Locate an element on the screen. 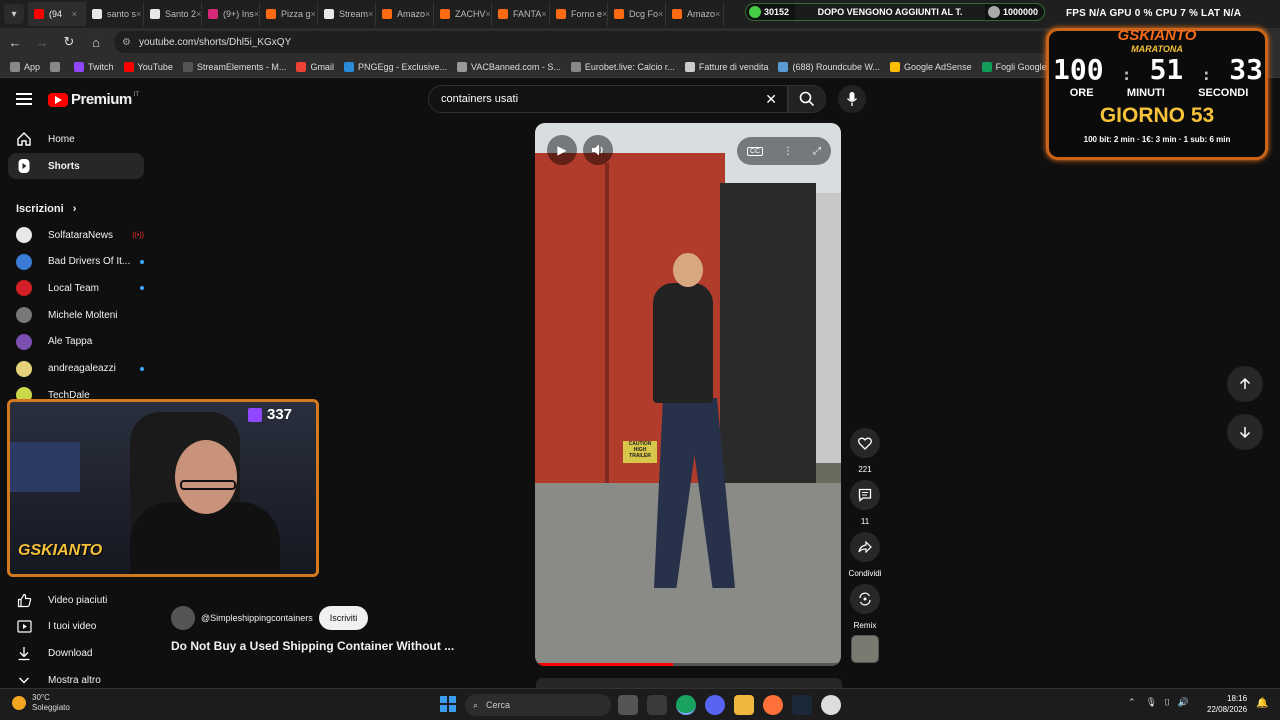  next-short-button is located at coordinates (1245, 432).